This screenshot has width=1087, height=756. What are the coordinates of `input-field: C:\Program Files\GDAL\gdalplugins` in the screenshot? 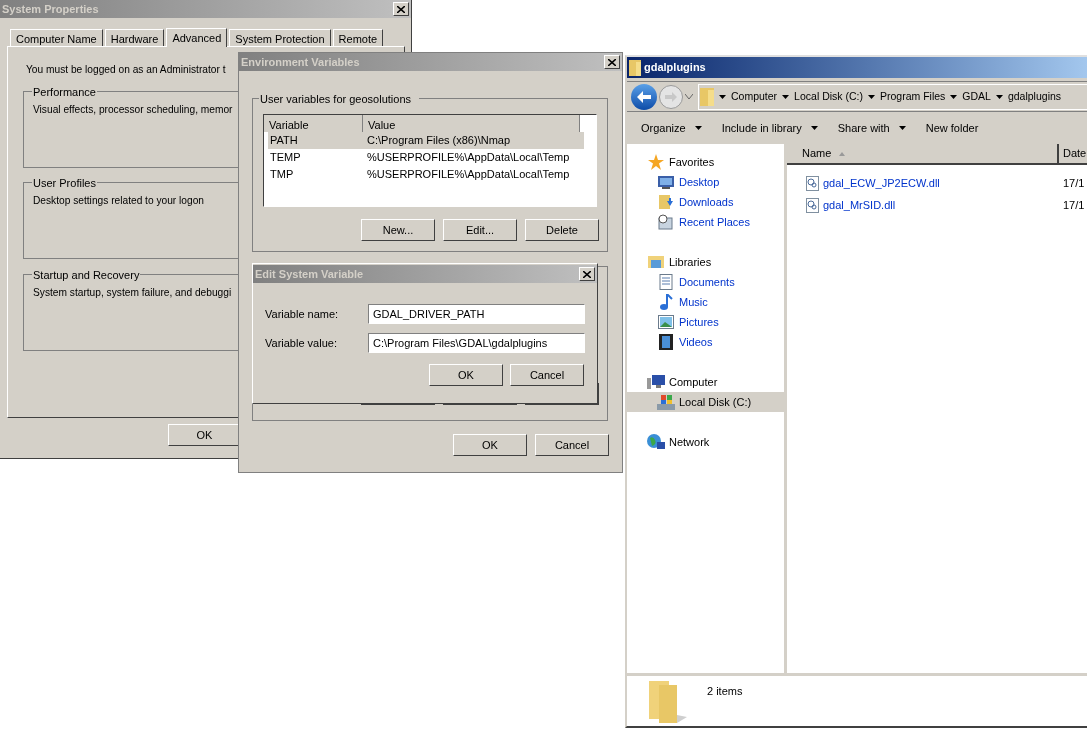 It's located at (476, 343).